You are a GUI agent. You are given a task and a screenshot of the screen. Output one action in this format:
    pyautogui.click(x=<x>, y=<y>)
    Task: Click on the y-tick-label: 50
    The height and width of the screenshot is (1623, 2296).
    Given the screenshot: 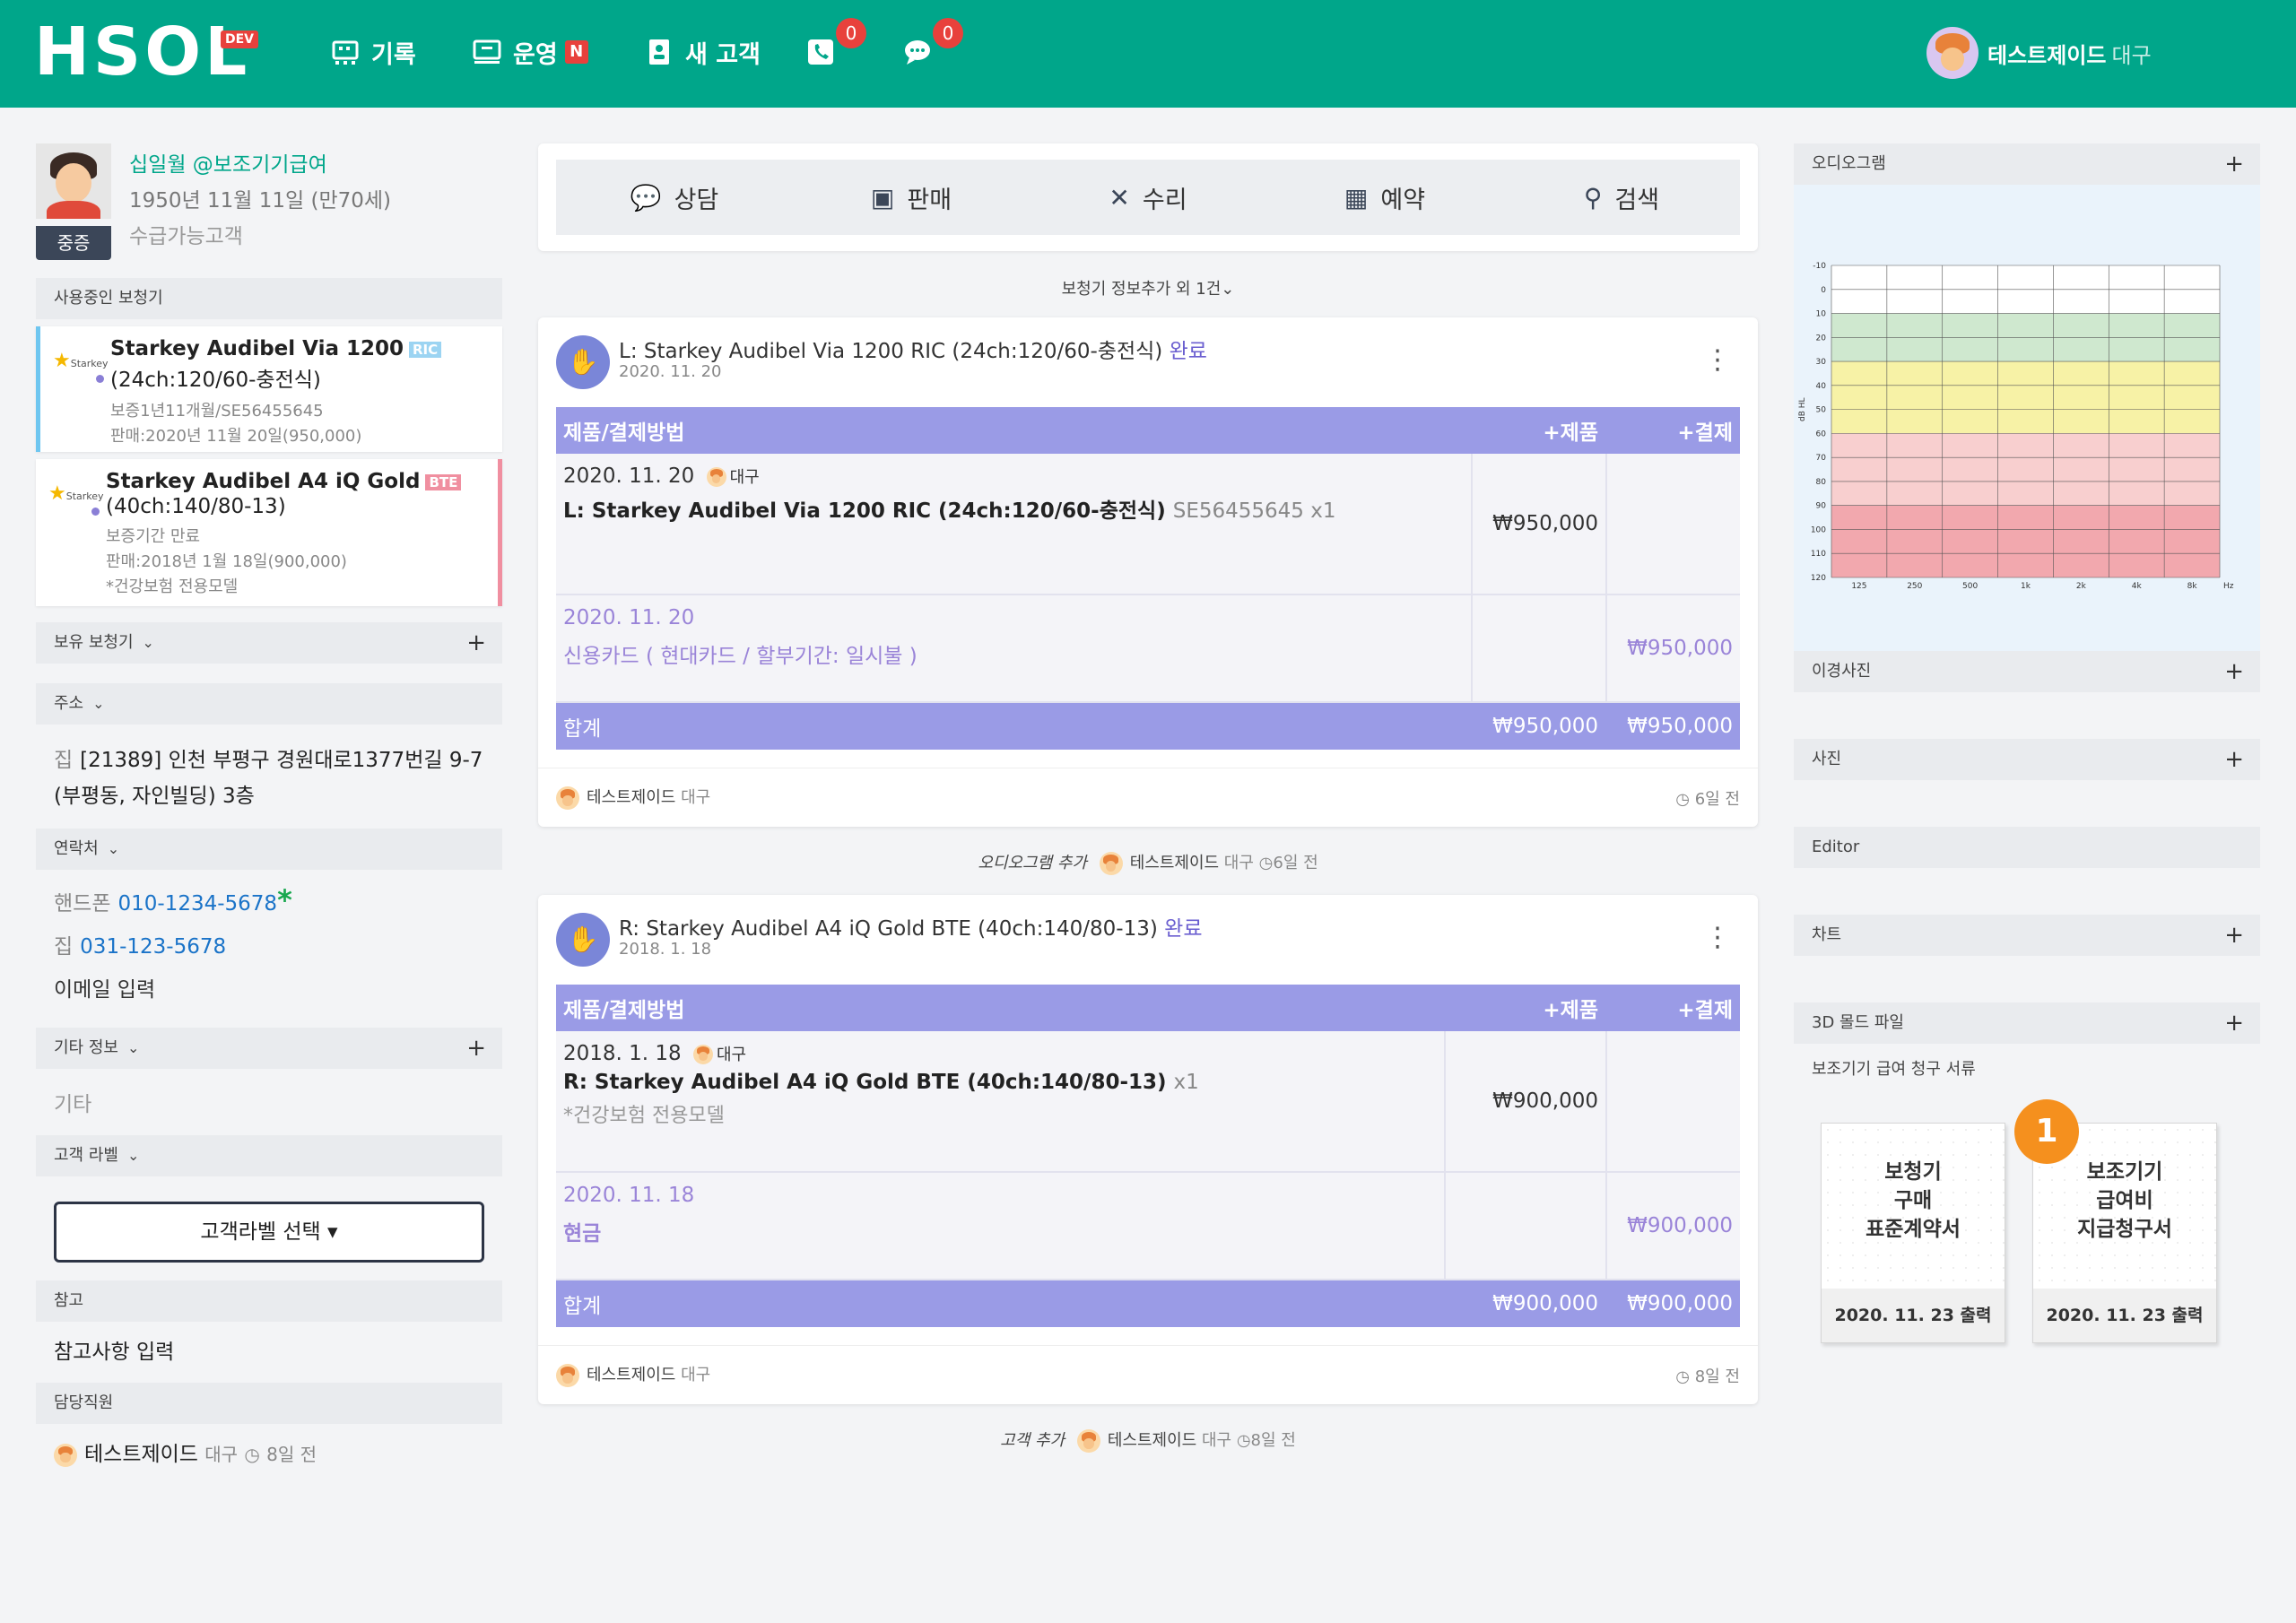 What is the action you would take?
    pyautogui.click(x=1821, y=410)
    